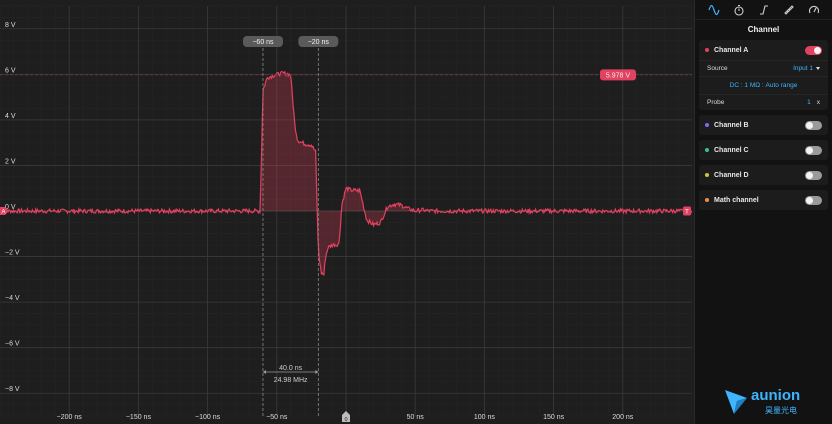 Image resolution: width=832 pixels, height=424 pixels. Describe the element at coordinates (208, 417) in the screenshot. I see `x-tick-label: −100 ns` at that location.